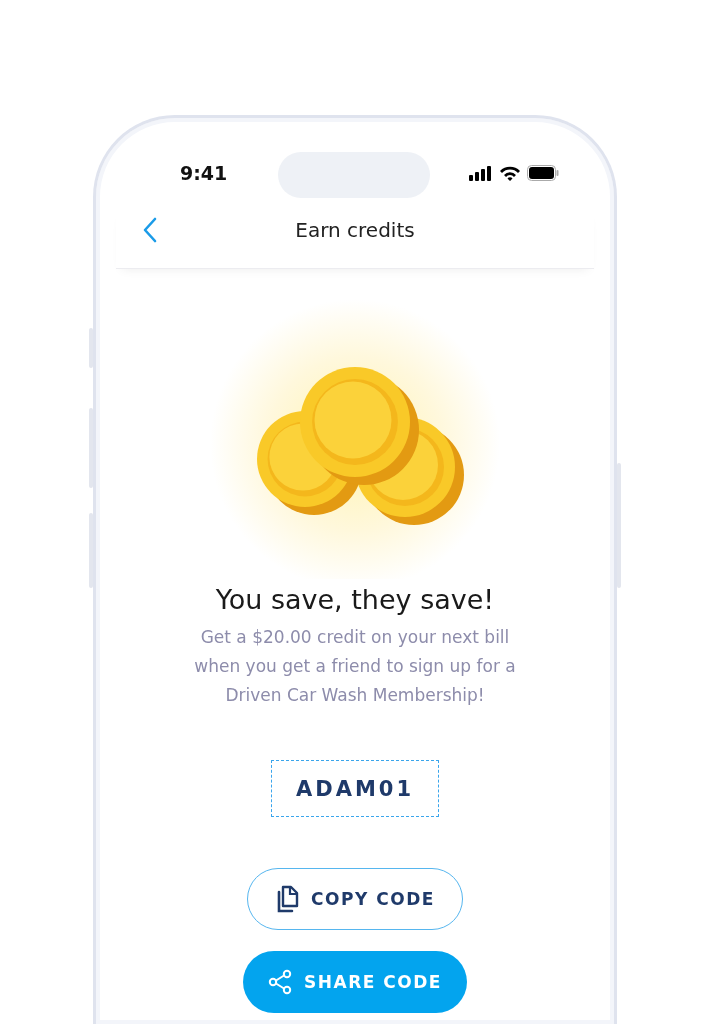 This screenshot has width=709, height=1024. Describe the element at coordinates (355, 666) in the screenshot. I see `promo-description: Get a $20.00 credit on your next bill when you get a friend to sign up for a Driven Car Wash Membership!` at that location.